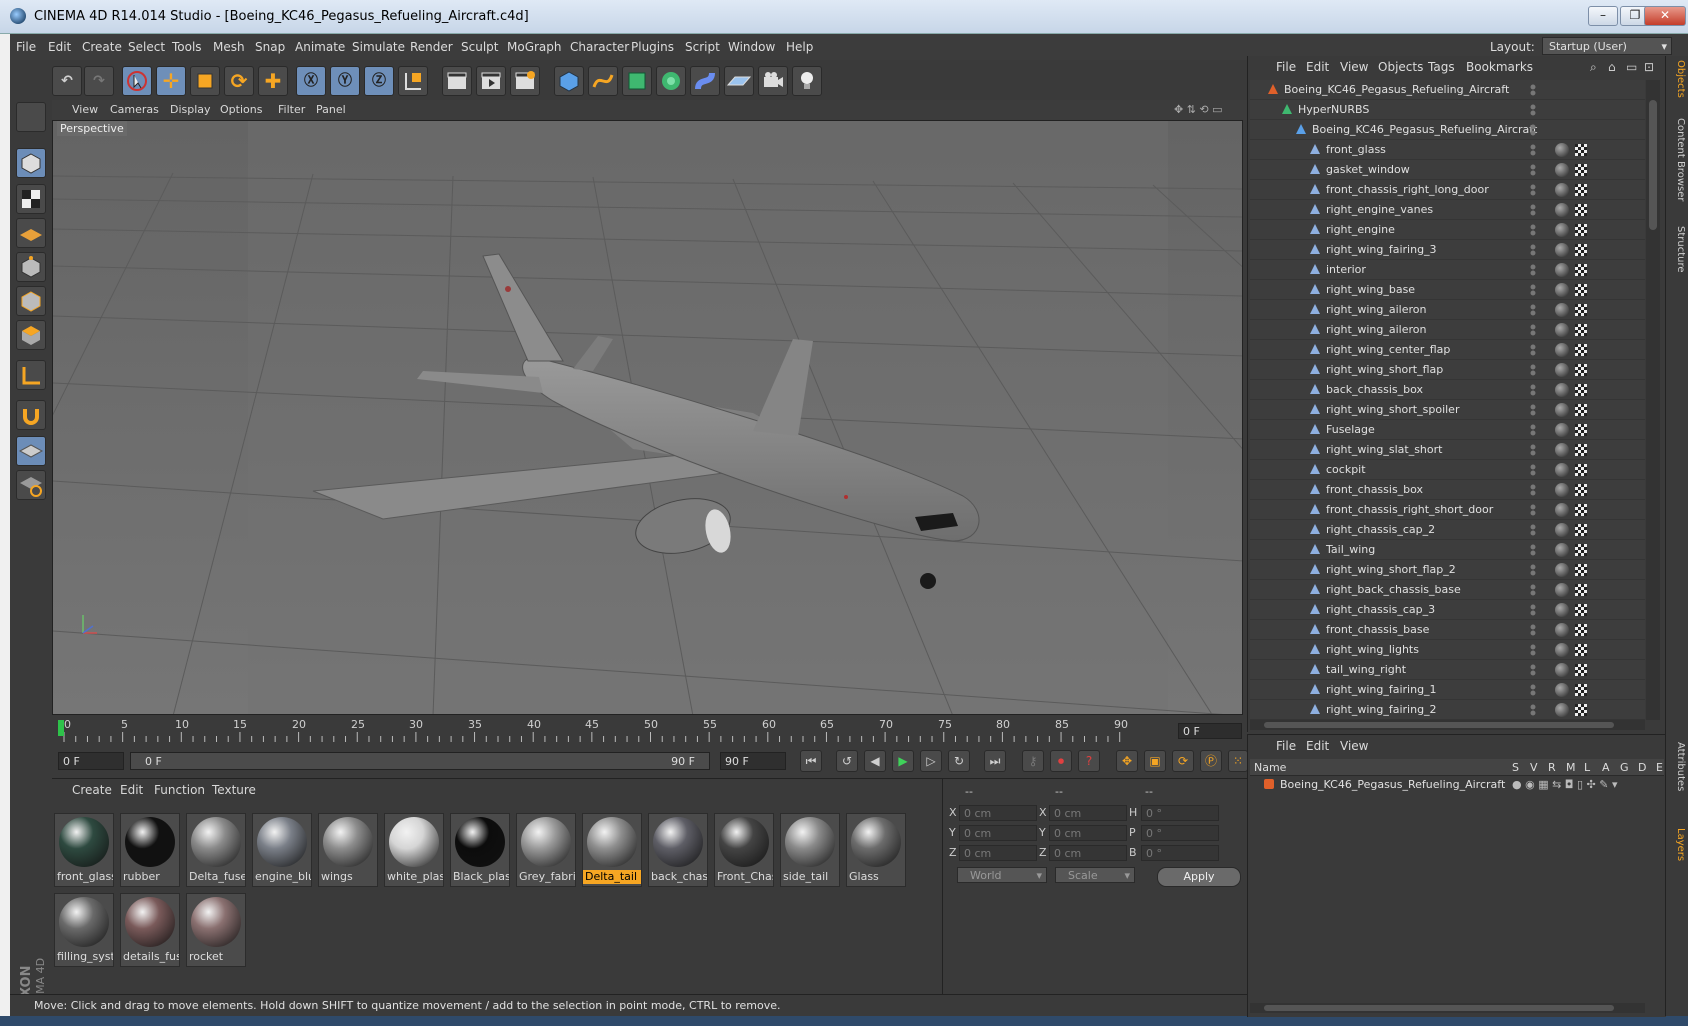 The width and height of the screenshot is (1688, 1026). I want to click on material-swatch: details_fus, so click(150, 930).